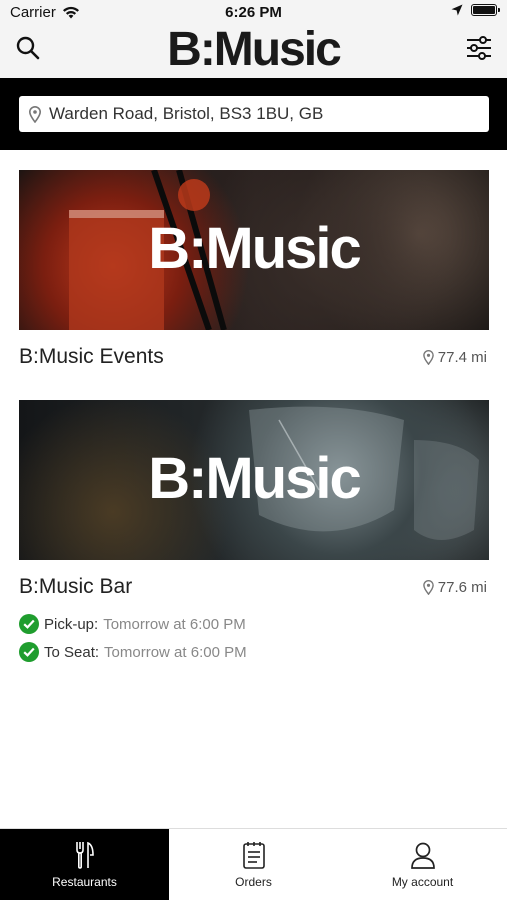 This screenshot has width=507, height=900. Describe the element at coordinates (175, 652) in the screenshot. I see `to-seat-value: Tomorrow at 6:00 PM` at that location.